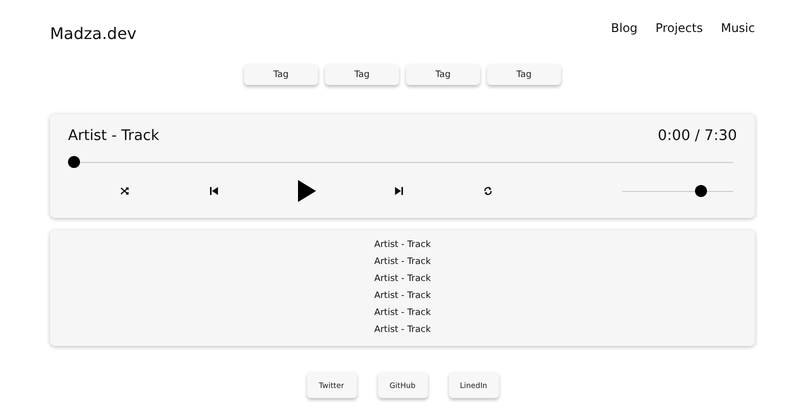 This screenshot has height=417, width=800. I want to click on next-icon, so click(399, 191).